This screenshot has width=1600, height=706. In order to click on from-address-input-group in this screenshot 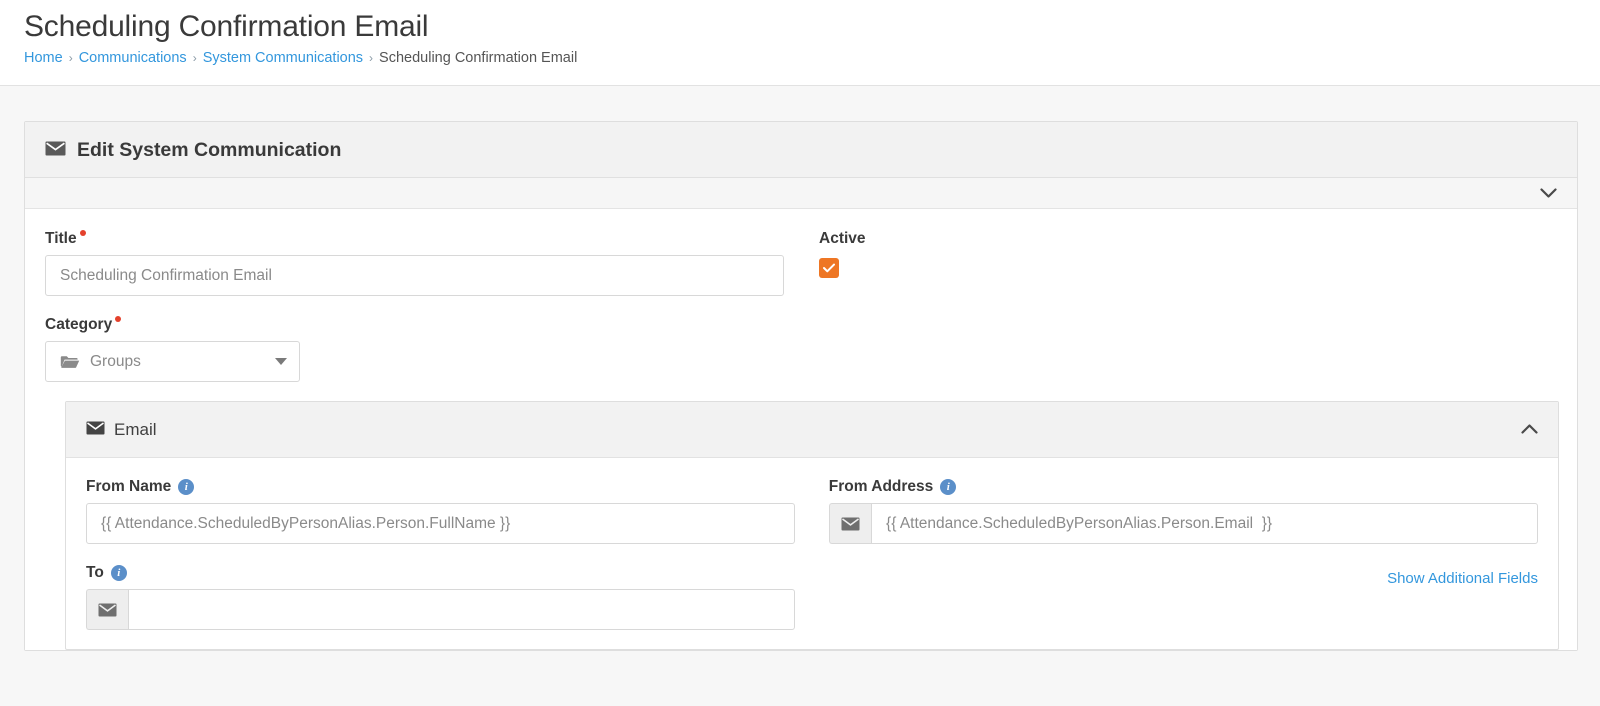, I will do `click(1183, 523)`.